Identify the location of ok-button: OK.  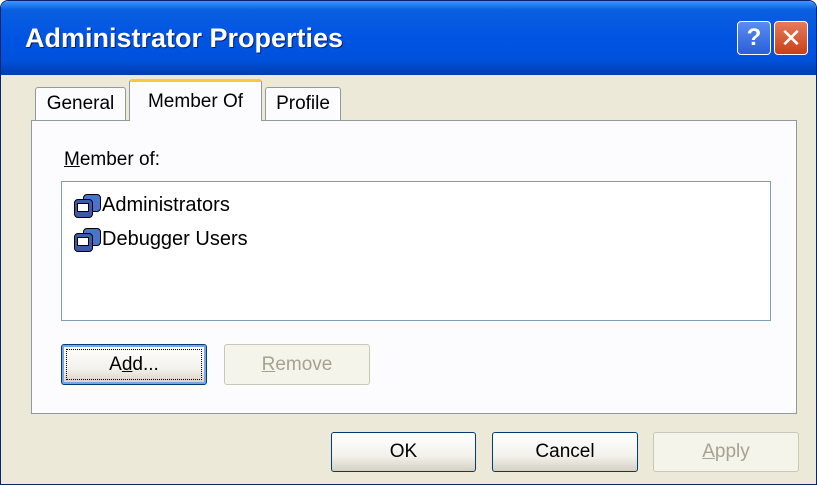
(403, 452).